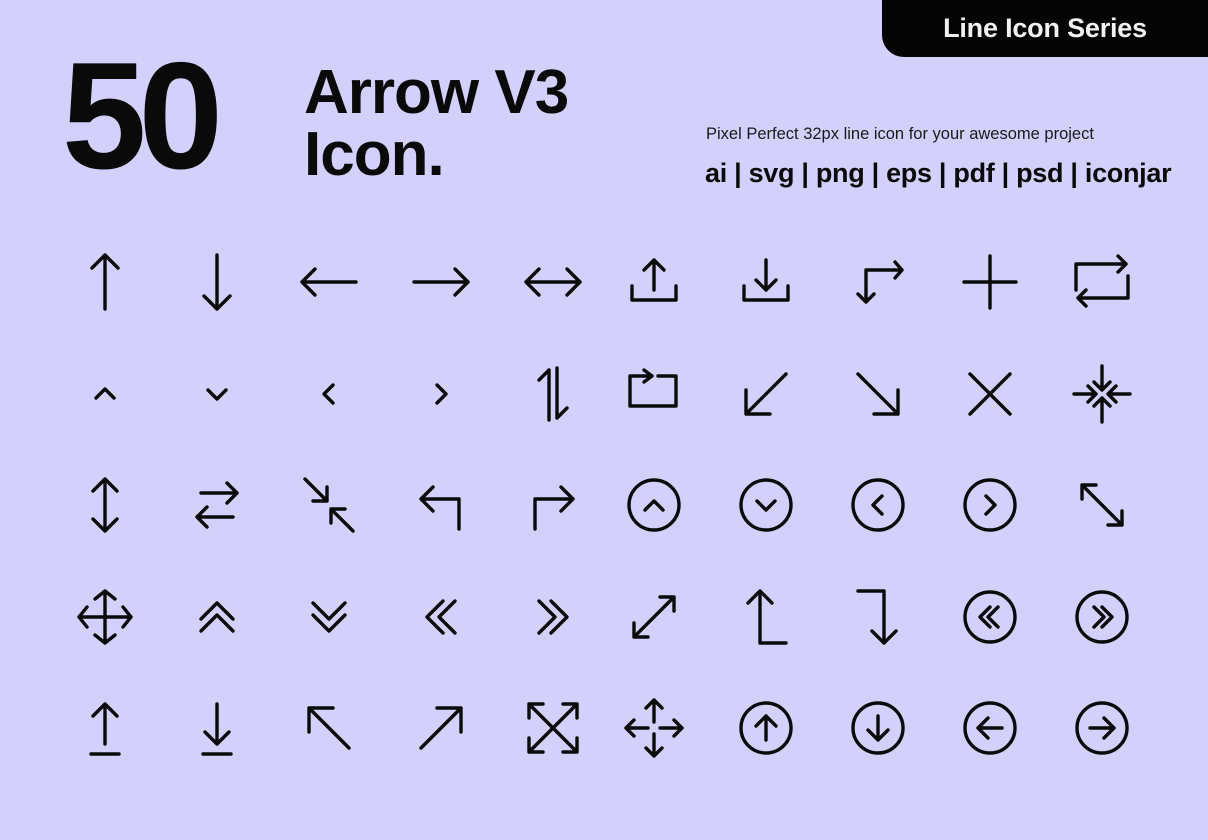 The image size is (1208, 840). What do you see at coordinates (654, 505) in the screenshot?
I see `circle-chevron-up-icon` at bounding box center [654, 505].